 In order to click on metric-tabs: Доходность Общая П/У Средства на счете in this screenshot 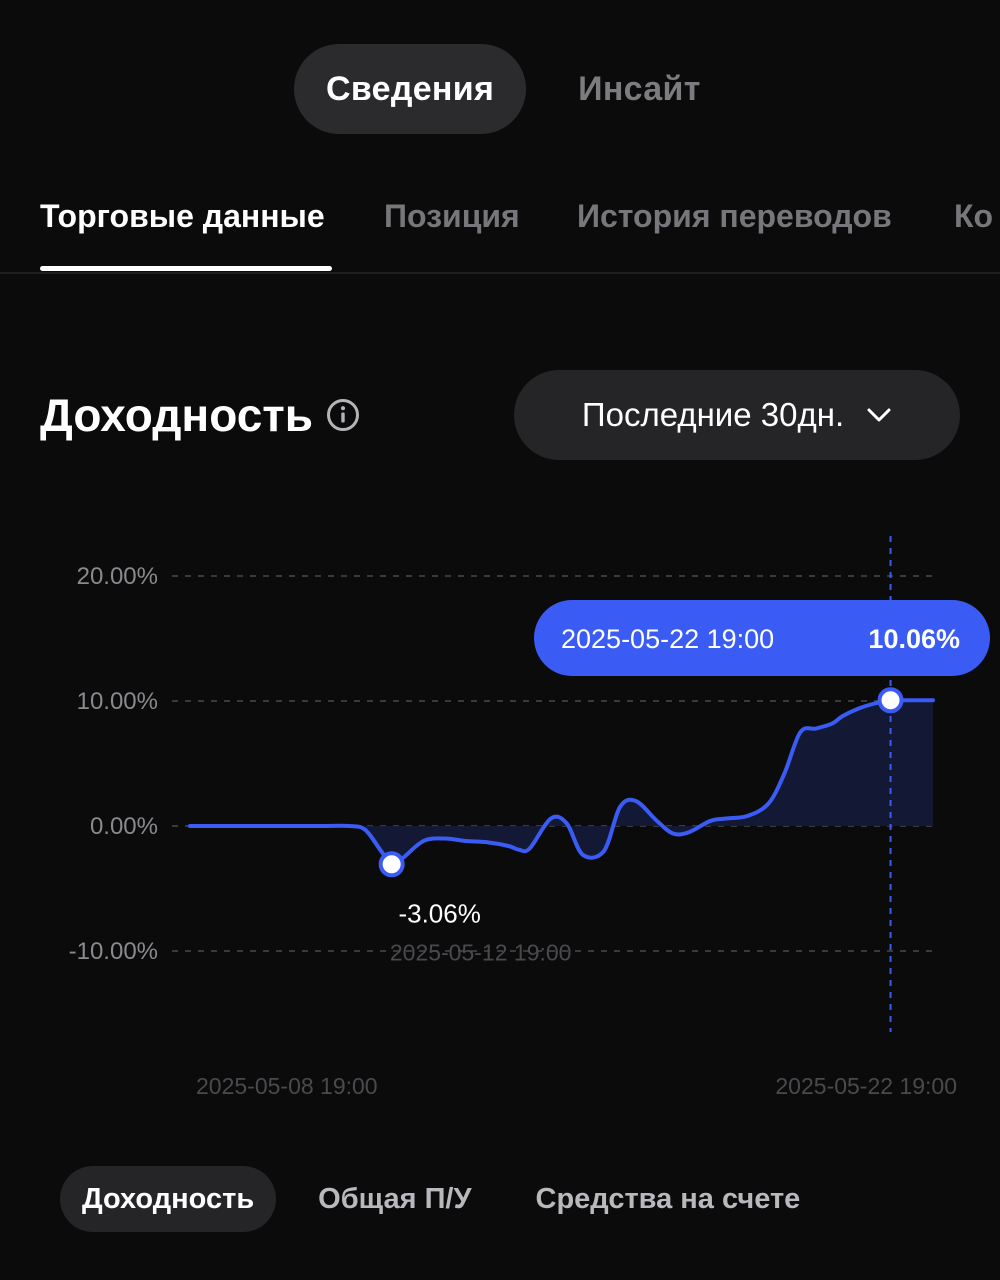, I will do `click(451, 1199)`.